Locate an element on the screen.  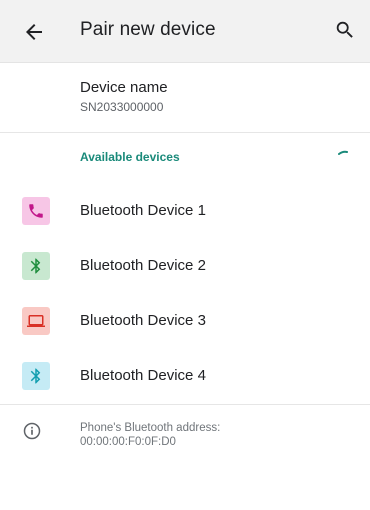
bluetooth-address-label: Phone's Bluetooth address: is located at coordinates (150, 428).